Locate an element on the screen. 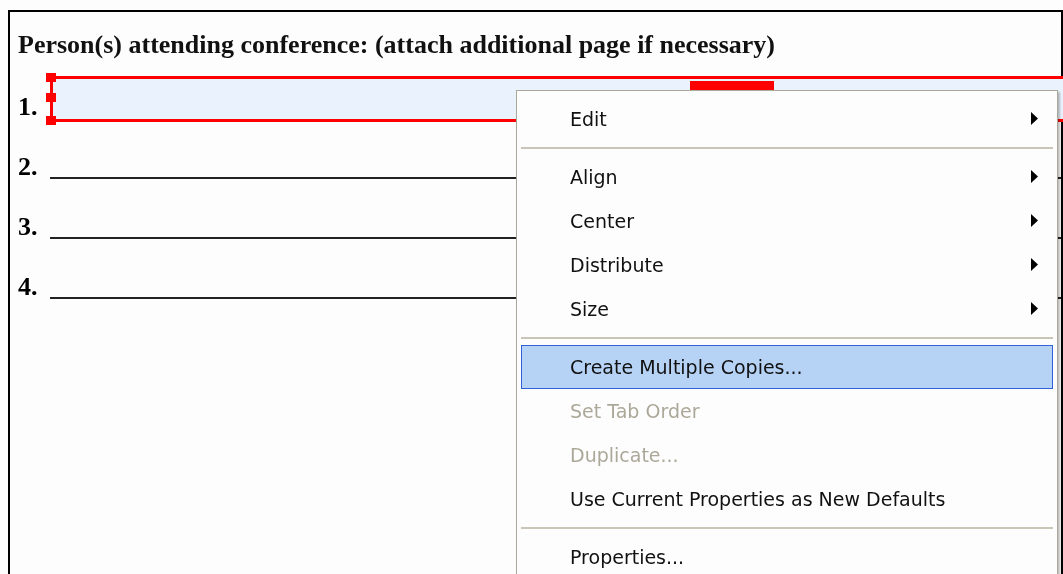  row-number: 2. is located at coordinates (28, 168).